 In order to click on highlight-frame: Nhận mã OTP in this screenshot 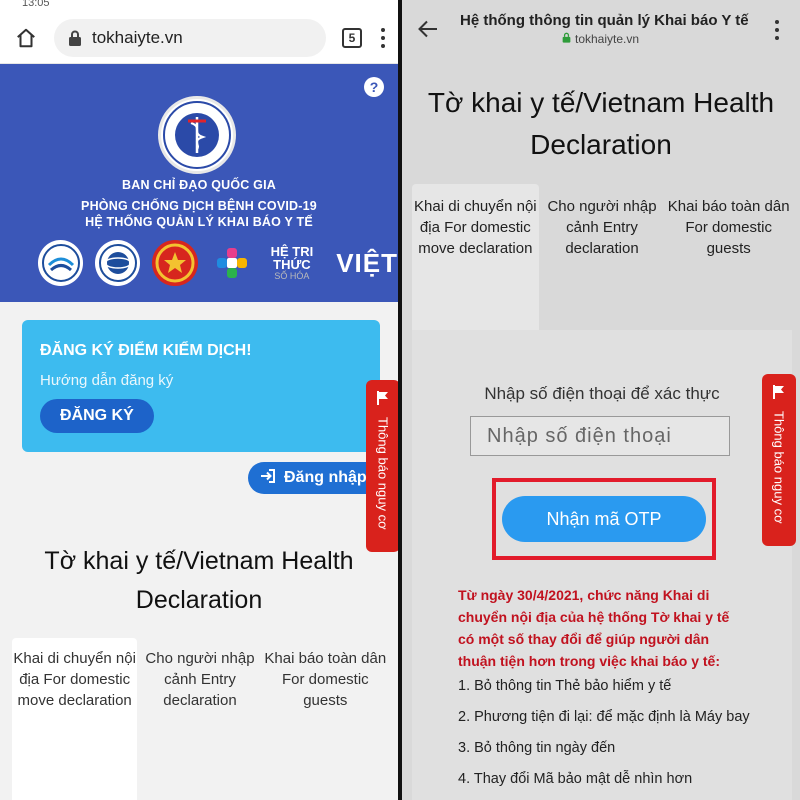, I will do `click(604, 519)`.